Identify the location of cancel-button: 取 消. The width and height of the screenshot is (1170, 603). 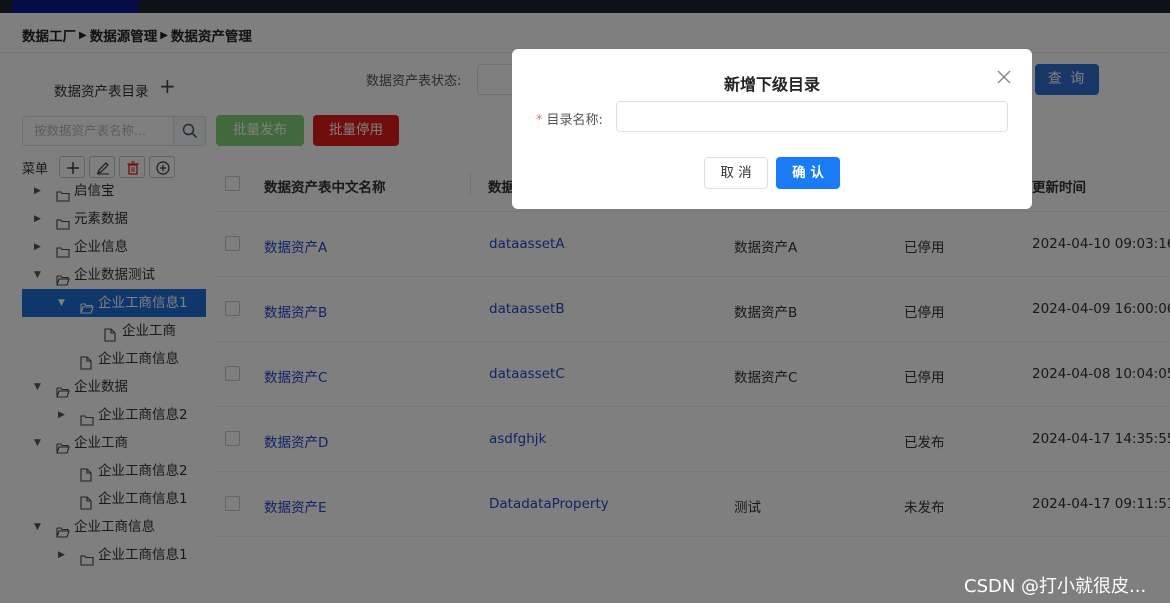
(736, 173).